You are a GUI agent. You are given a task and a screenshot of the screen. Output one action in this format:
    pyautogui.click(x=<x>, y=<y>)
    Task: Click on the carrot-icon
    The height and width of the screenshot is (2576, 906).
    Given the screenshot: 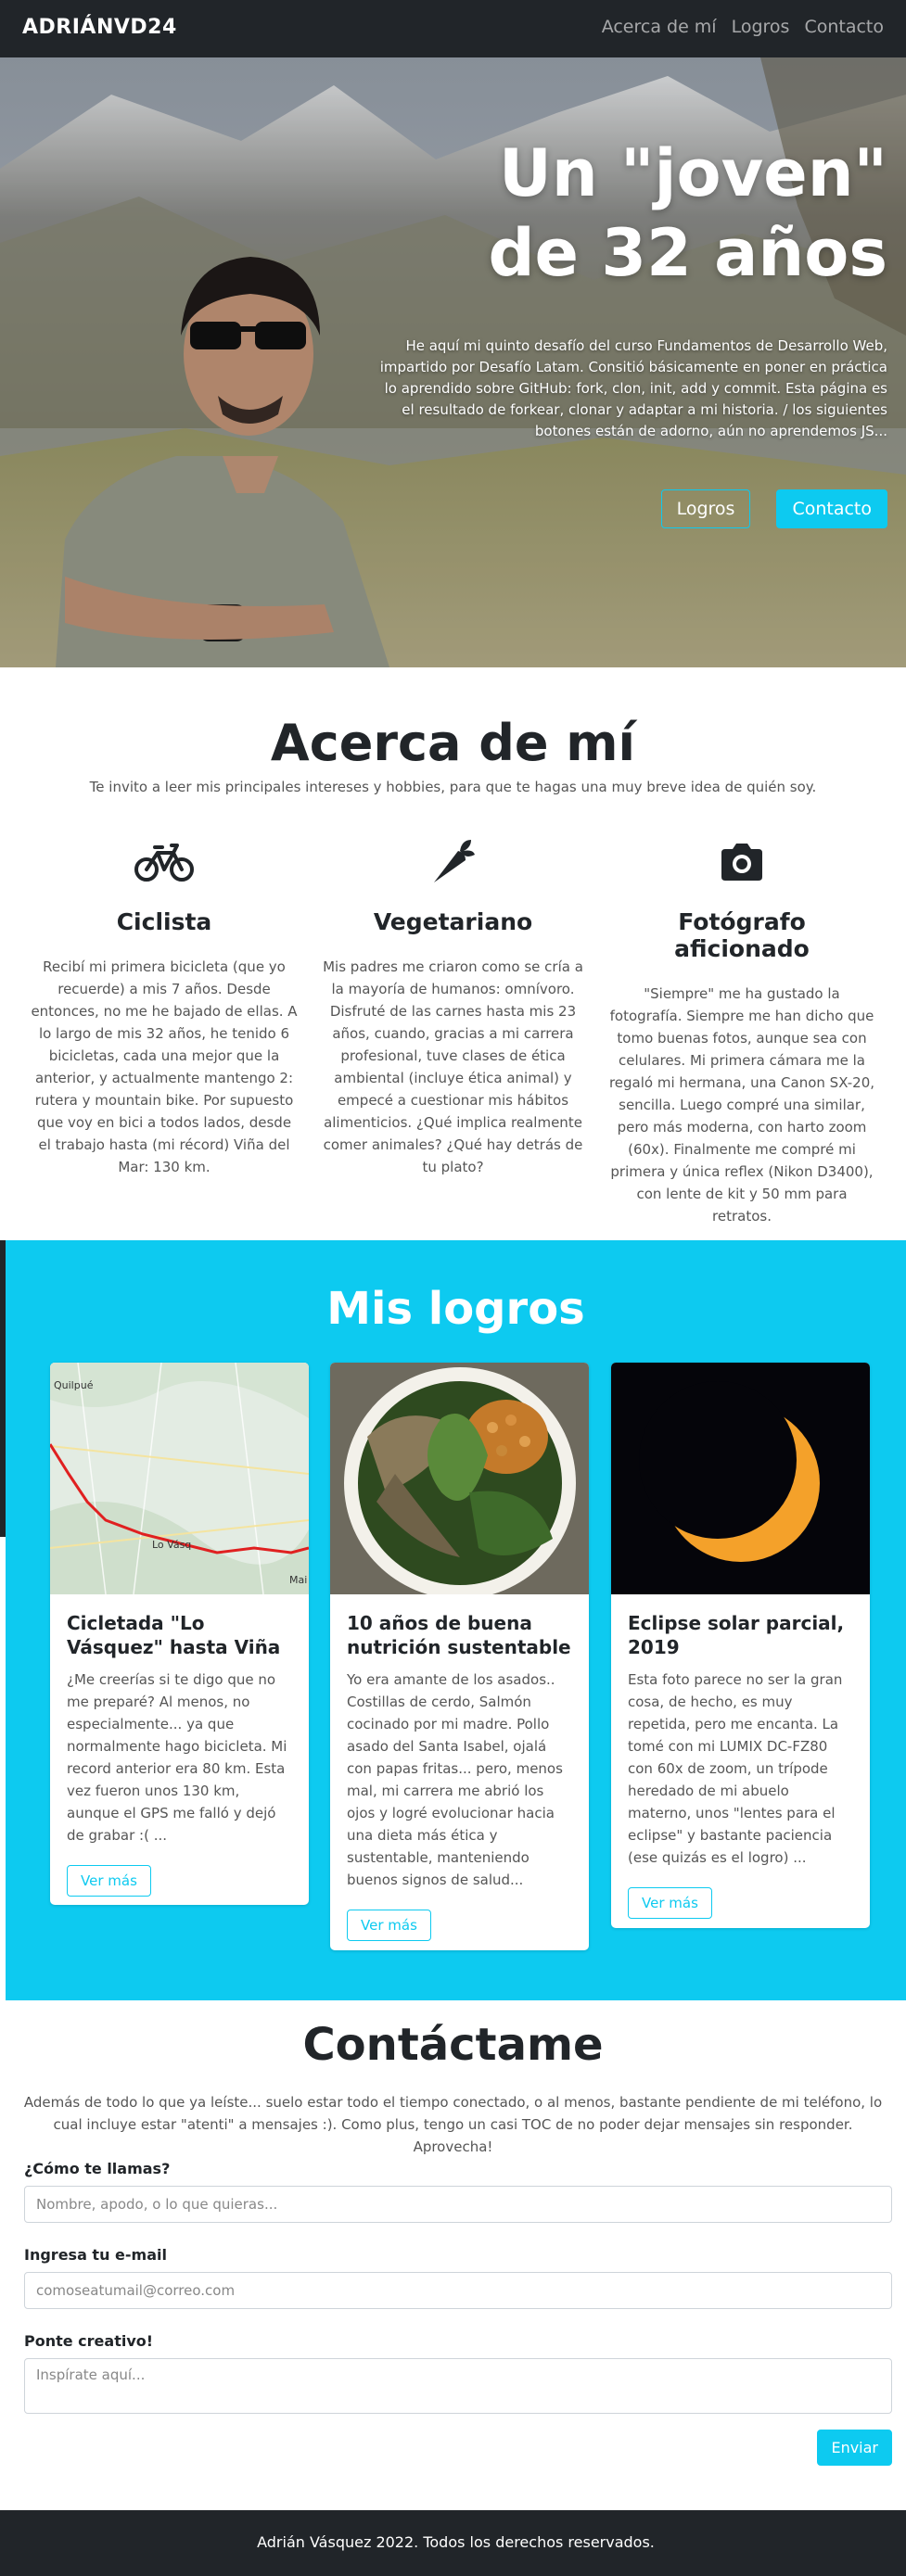 What is the action you would take?
    pyautogui.click(x=454, y=862)
    